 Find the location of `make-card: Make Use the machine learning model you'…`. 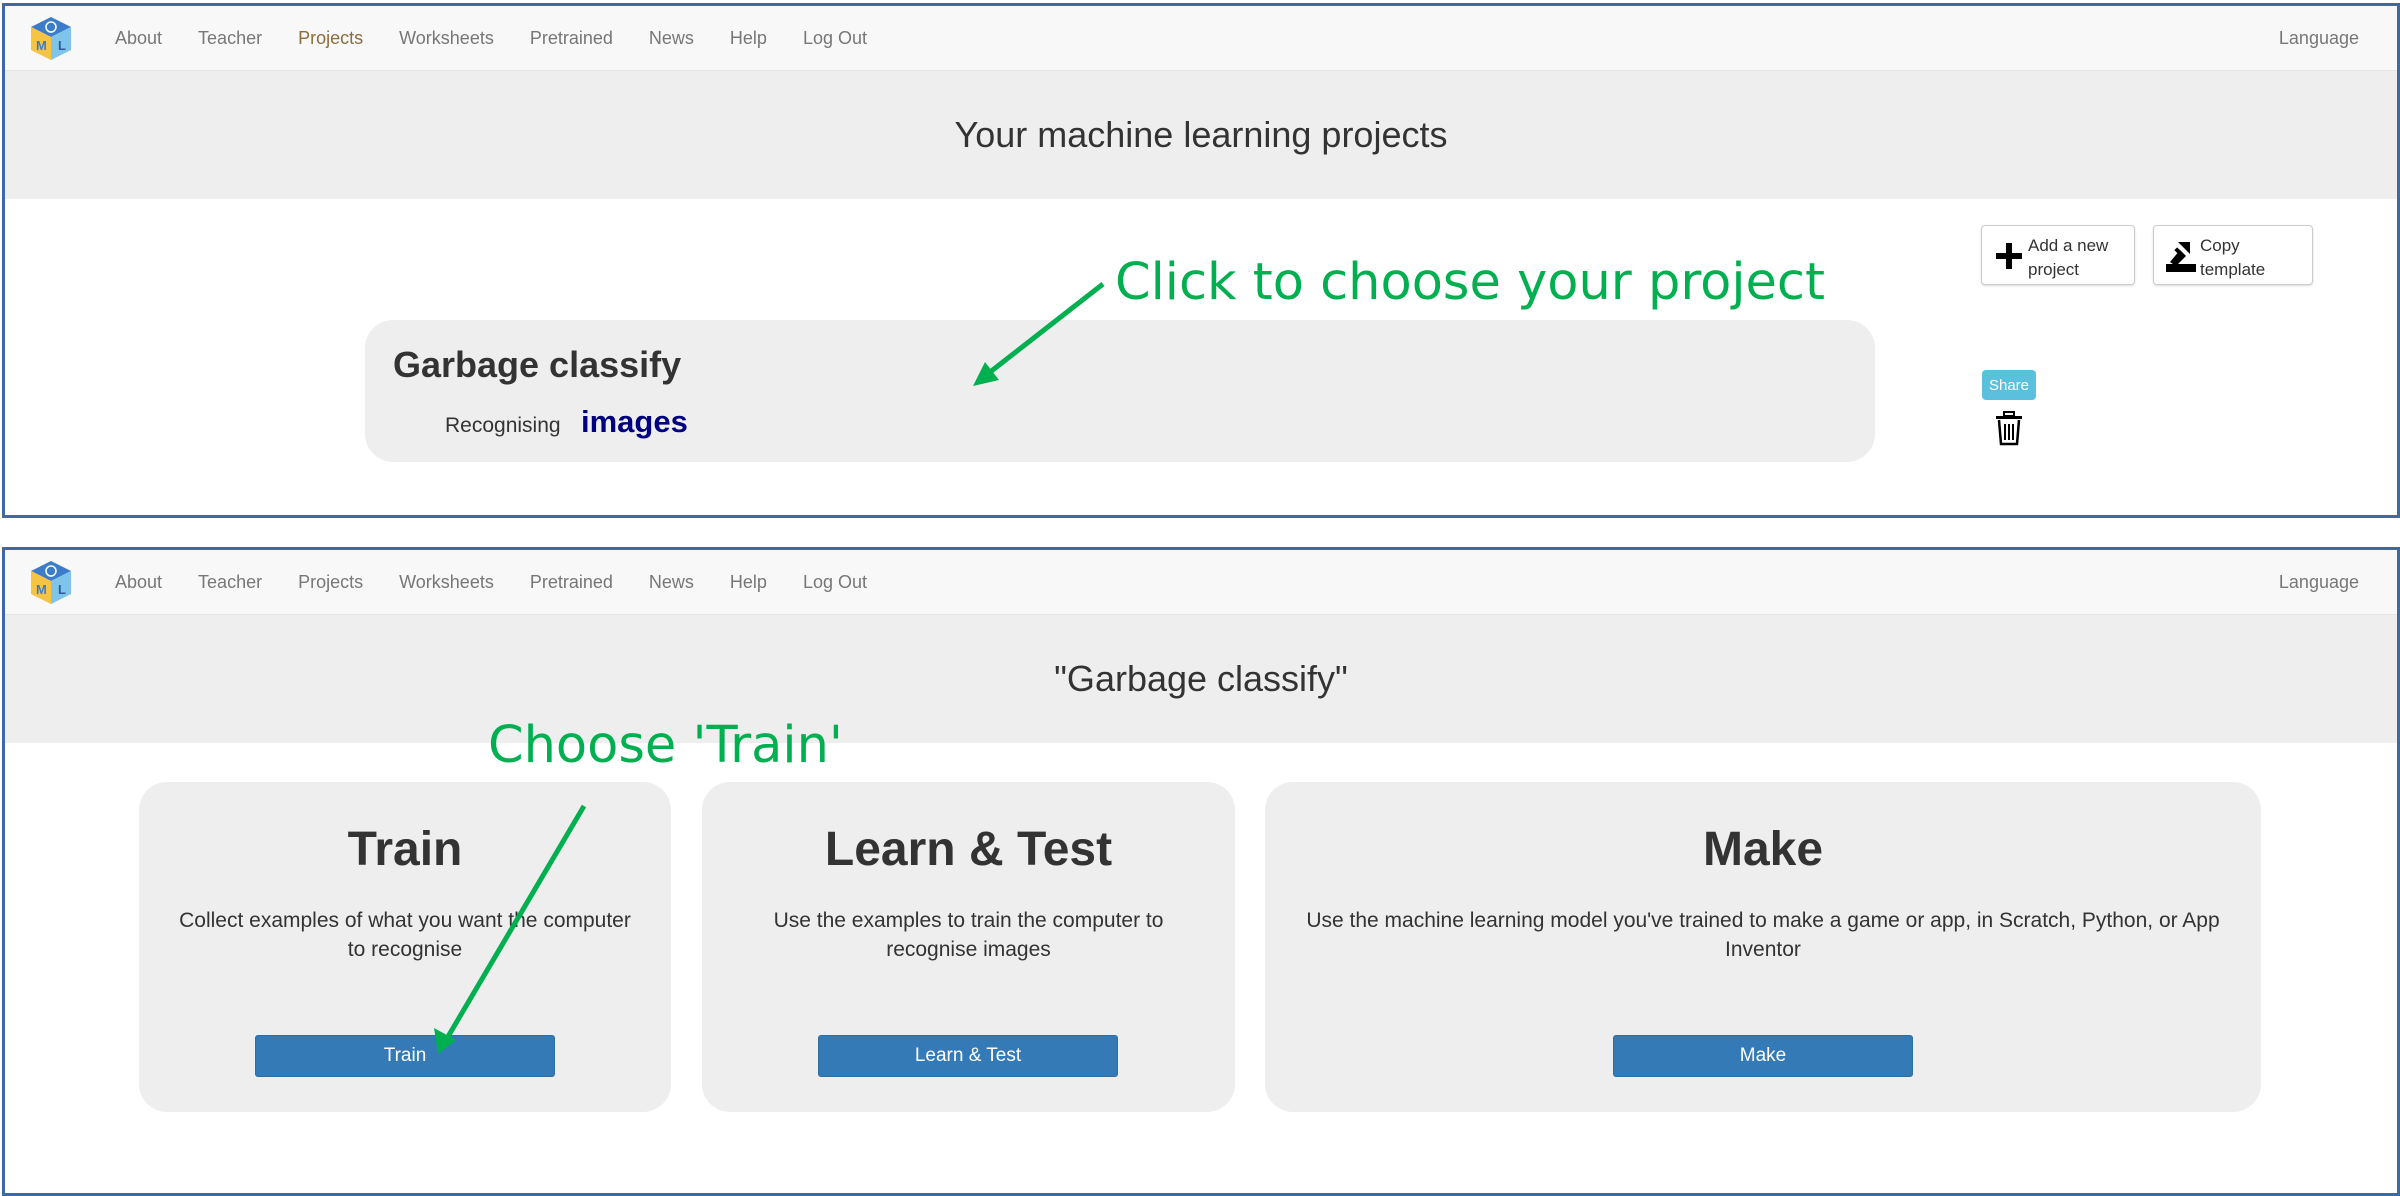

make-card: Make Use the machine learning model you'… is located at coordinates (1763, 947).